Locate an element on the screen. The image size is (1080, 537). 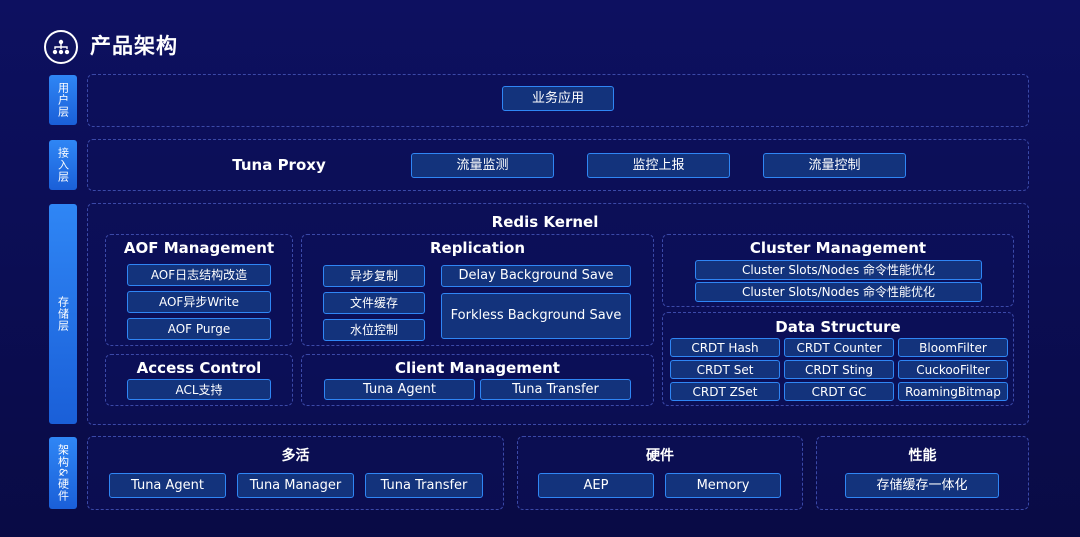
multi-active-item: Tuna Manager is located at coordinates (295, 485).